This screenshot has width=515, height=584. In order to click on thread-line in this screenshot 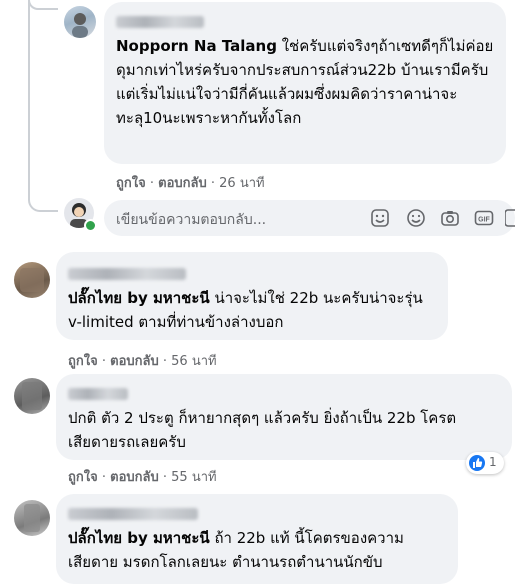, I will do `click(29, 98)`.